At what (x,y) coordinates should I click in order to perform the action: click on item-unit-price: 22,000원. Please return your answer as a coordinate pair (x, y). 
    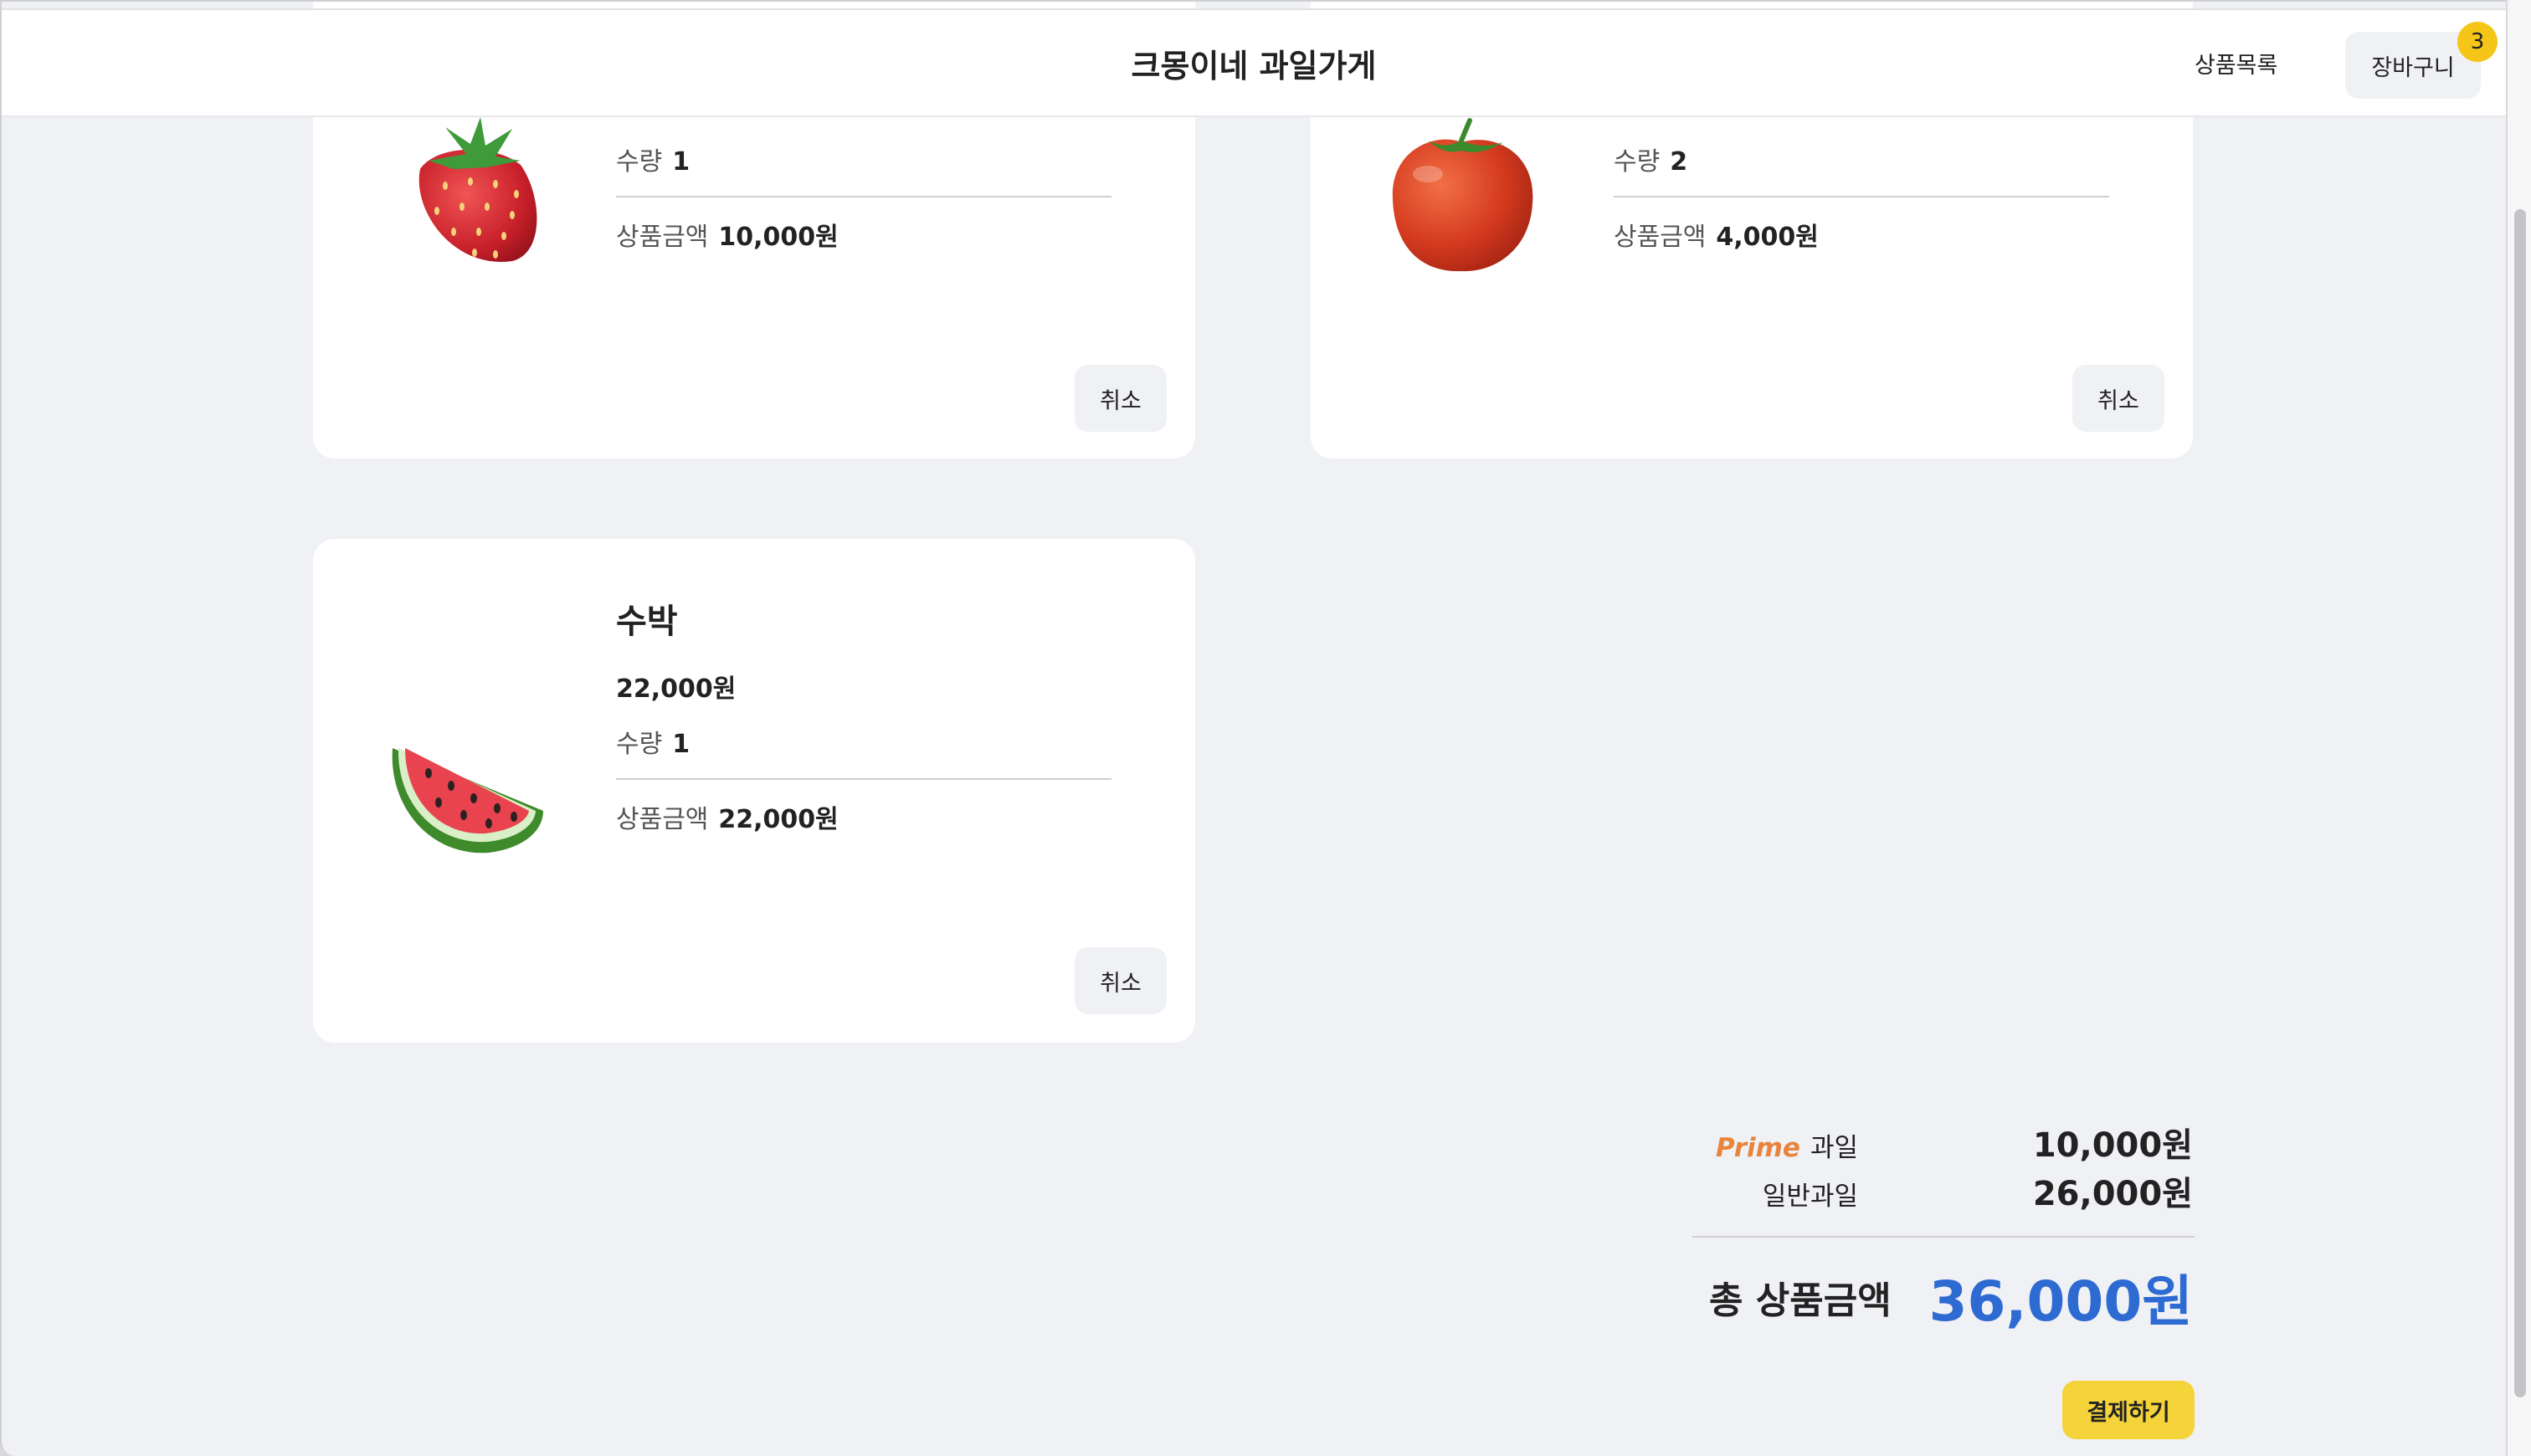
    Looking at the image, I should click on (676, 689).